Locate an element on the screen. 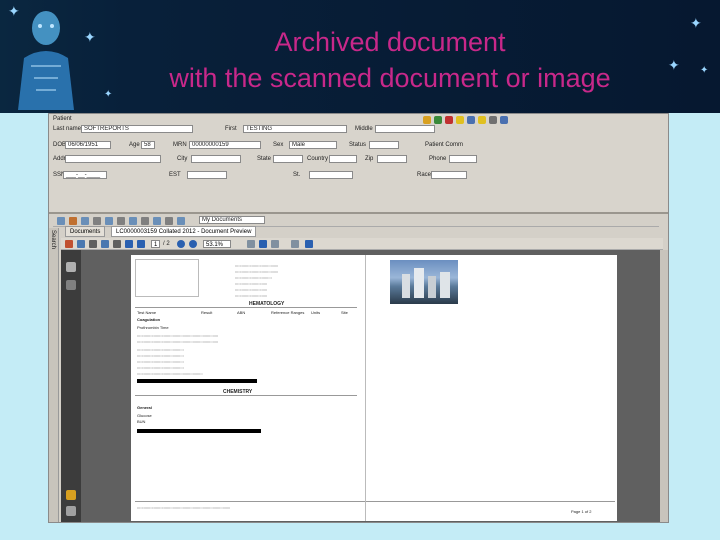 The image size is (720, 540). comment-icon is located at coordinates (71, 495).